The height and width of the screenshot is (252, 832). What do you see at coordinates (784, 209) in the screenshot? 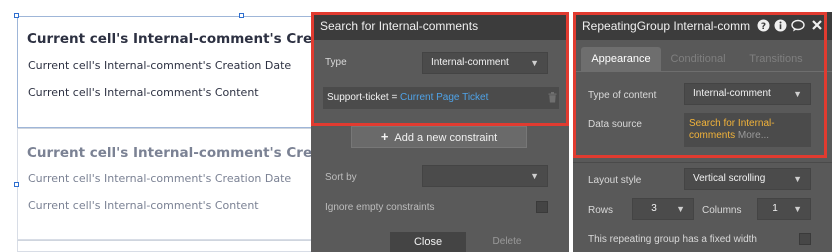
I see `columns-dropdown: 1 ▼` at bounding box center [784, 209].